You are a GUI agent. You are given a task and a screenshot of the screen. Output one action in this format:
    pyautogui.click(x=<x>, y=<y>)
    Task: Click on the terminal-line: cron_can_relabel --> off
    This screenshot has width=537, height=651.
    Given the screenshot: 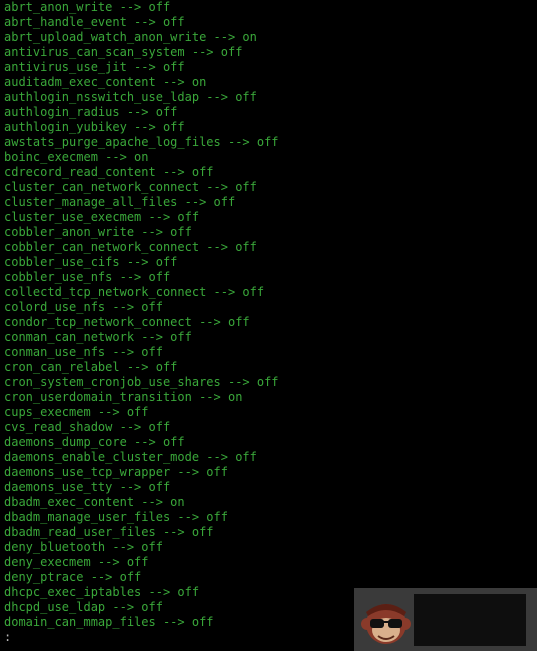 What is the action you would take?
    pyautogui.click(x=91, y=367)
    